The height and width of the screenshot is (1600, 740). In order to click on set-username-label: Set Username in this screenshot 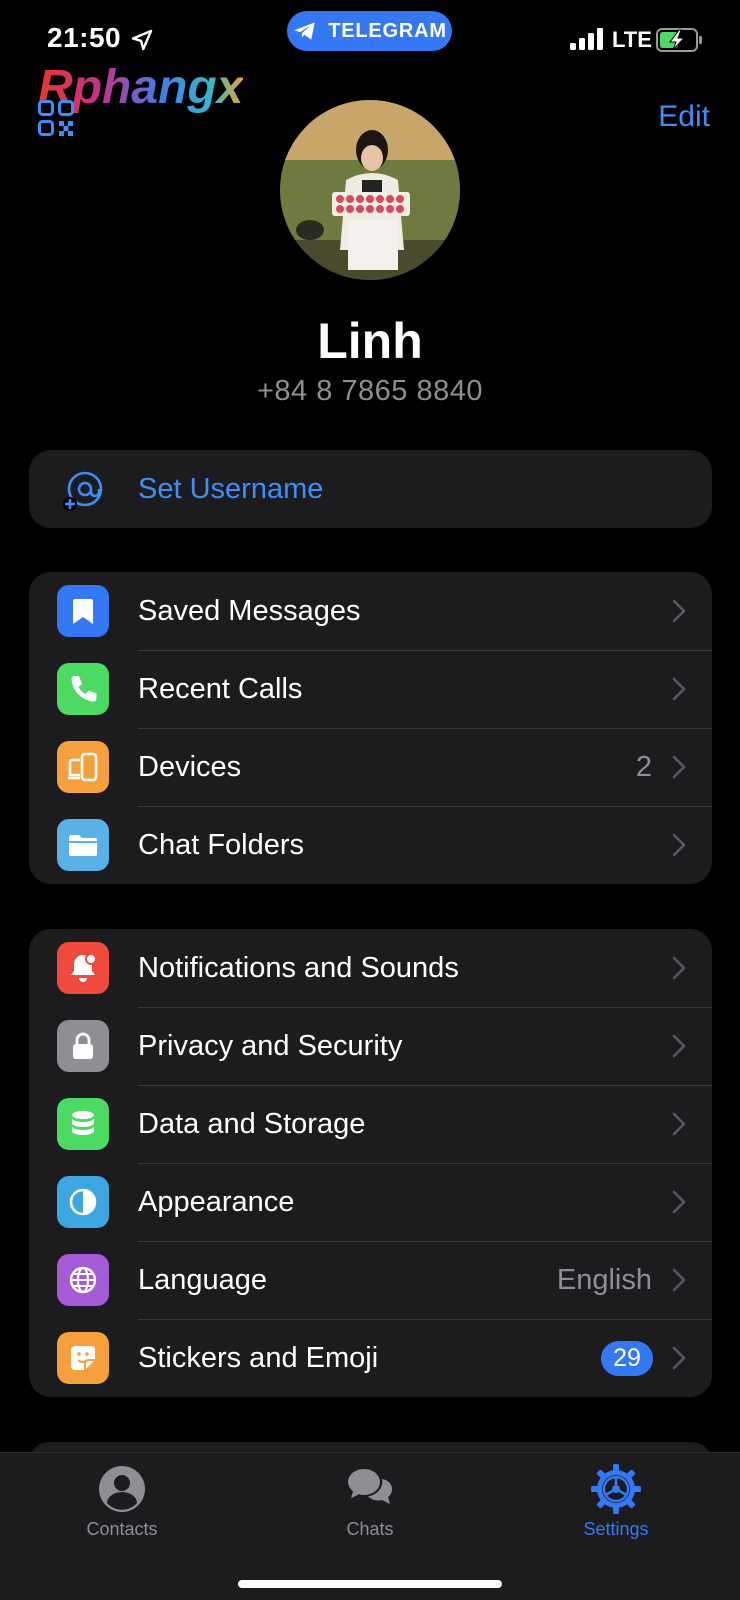, I will do `click(231, 488)`.